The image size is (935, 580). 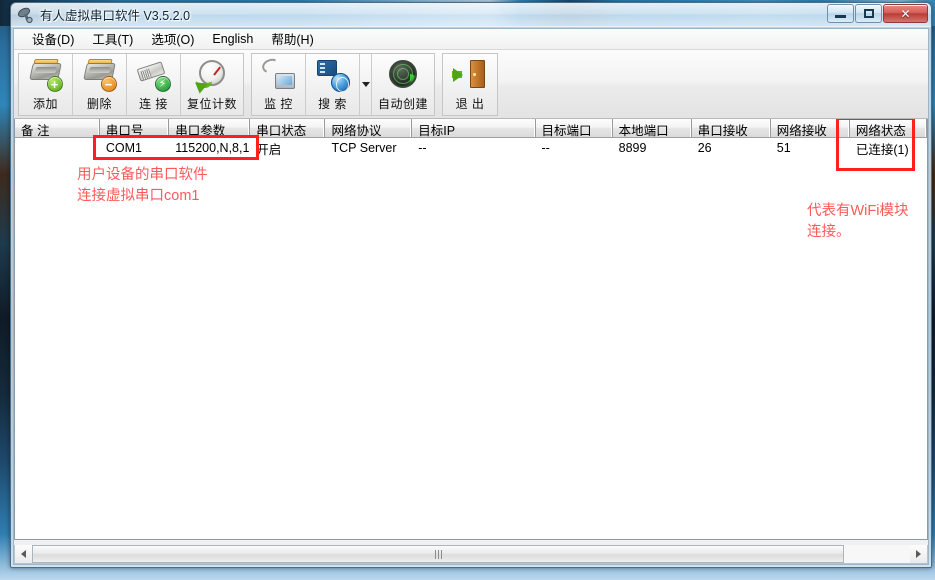 What do you see at coordinates (332, 104) in the screenshot?
I see `toolbar-search-label: 搜 索` at bounding box center [332, 104].